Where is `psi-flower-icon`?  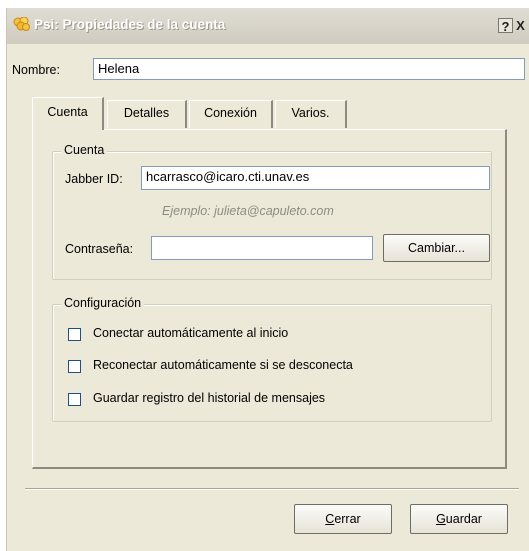
psi-flower-icon is located at coordinates (22, 24).